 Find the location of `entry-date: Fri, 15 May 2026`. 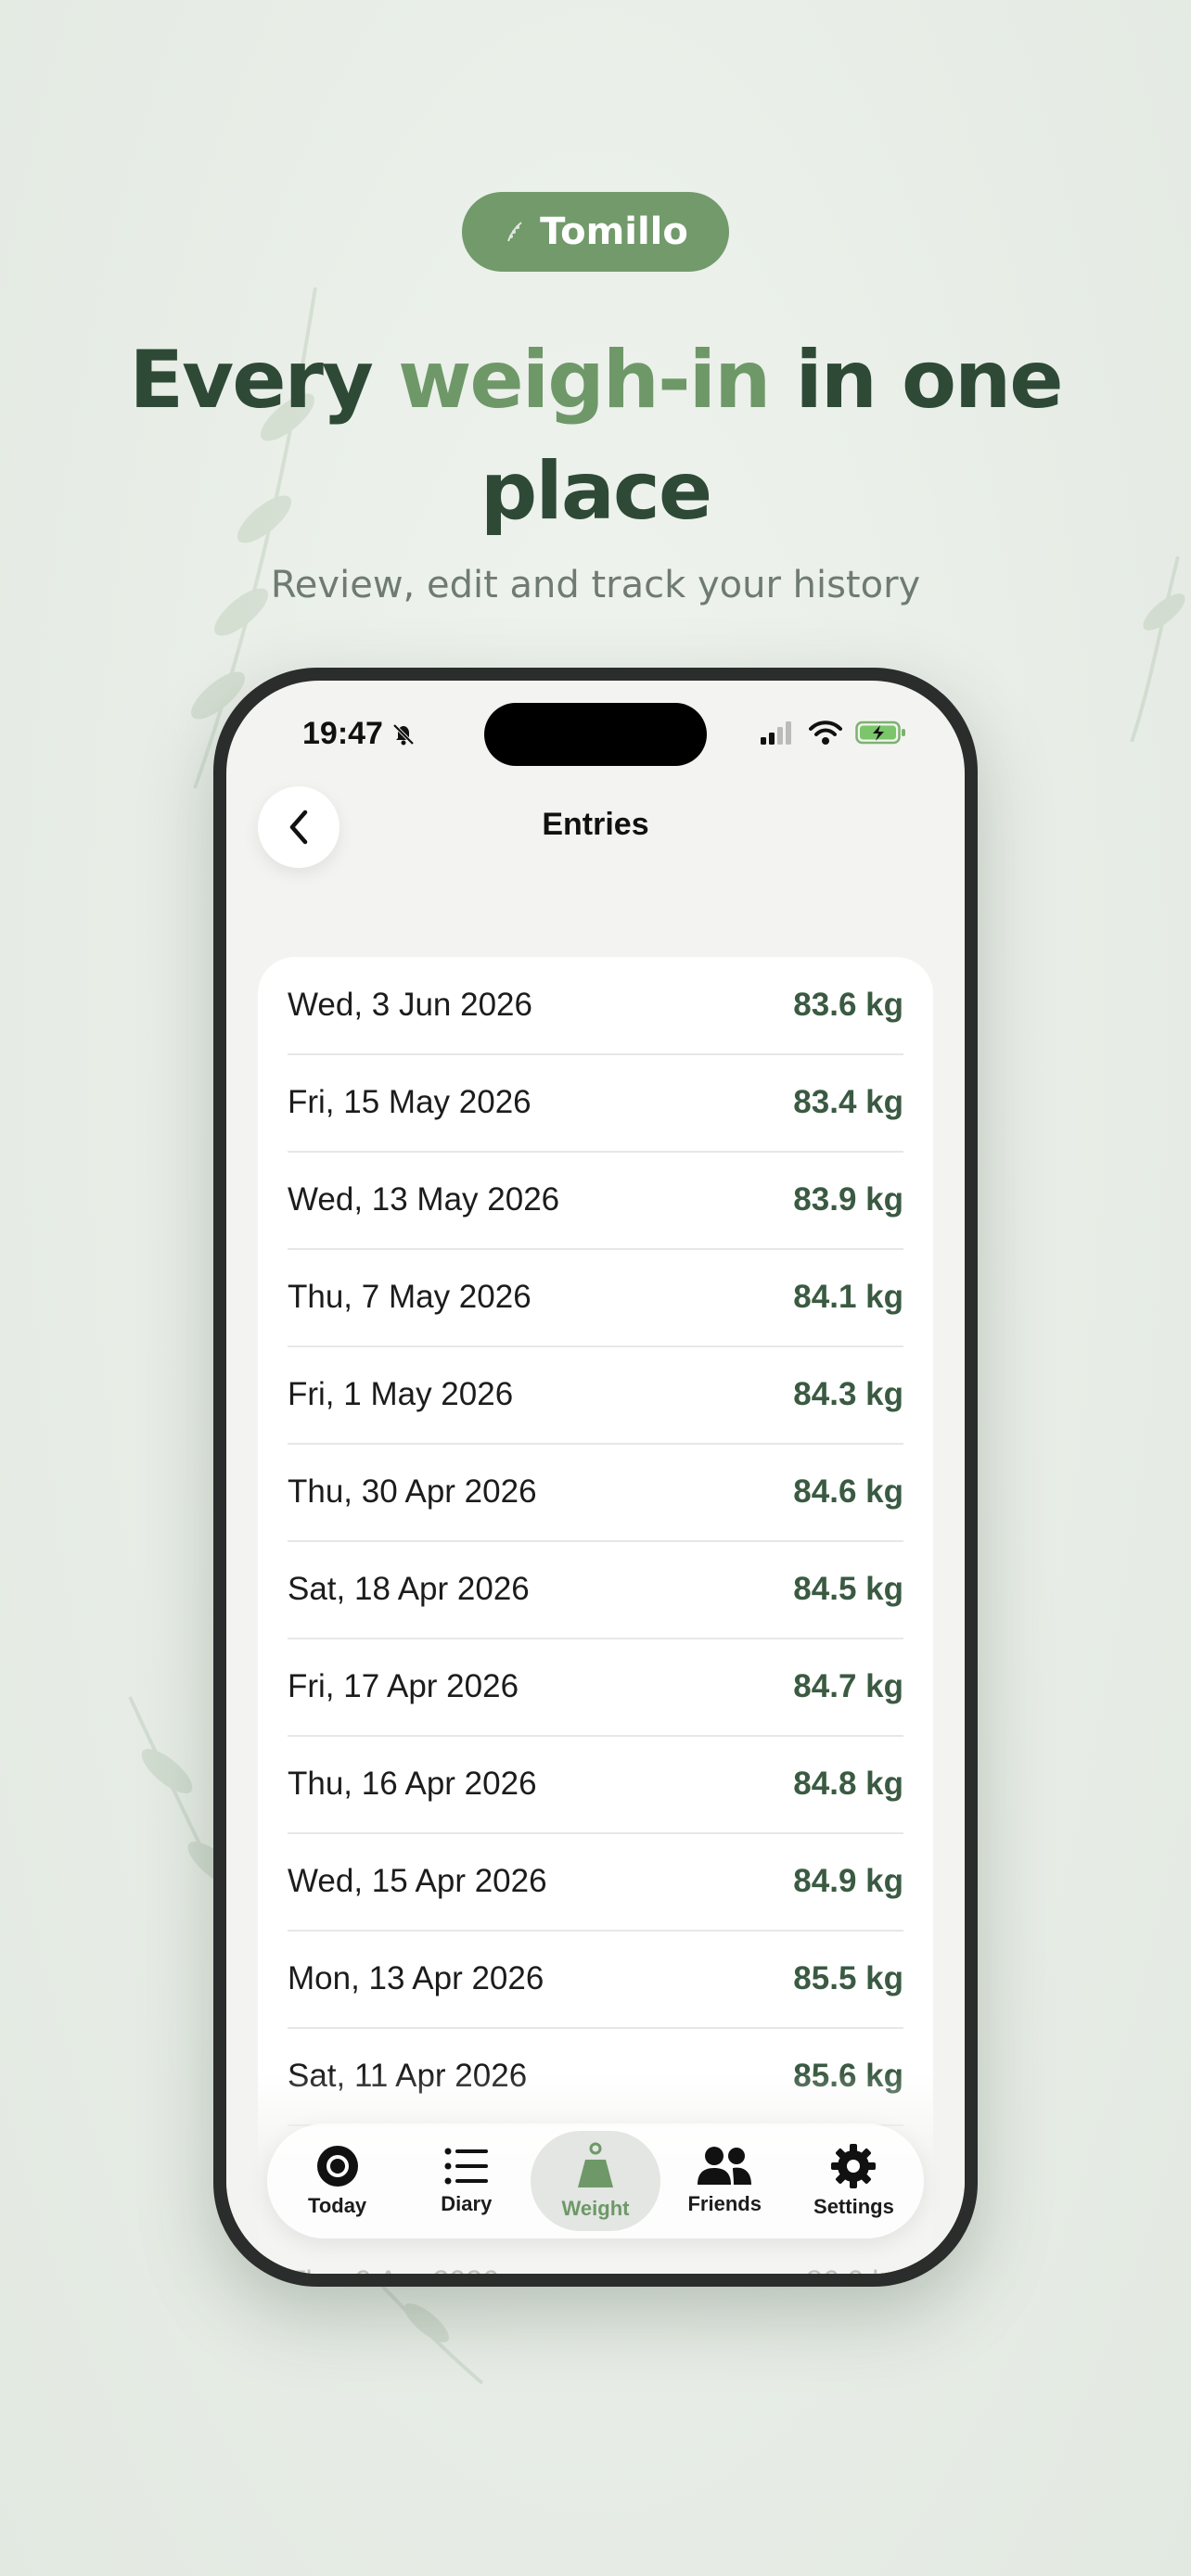

entry-date: Fri, 15 May 2026 is located at coordinates (409, 1102).